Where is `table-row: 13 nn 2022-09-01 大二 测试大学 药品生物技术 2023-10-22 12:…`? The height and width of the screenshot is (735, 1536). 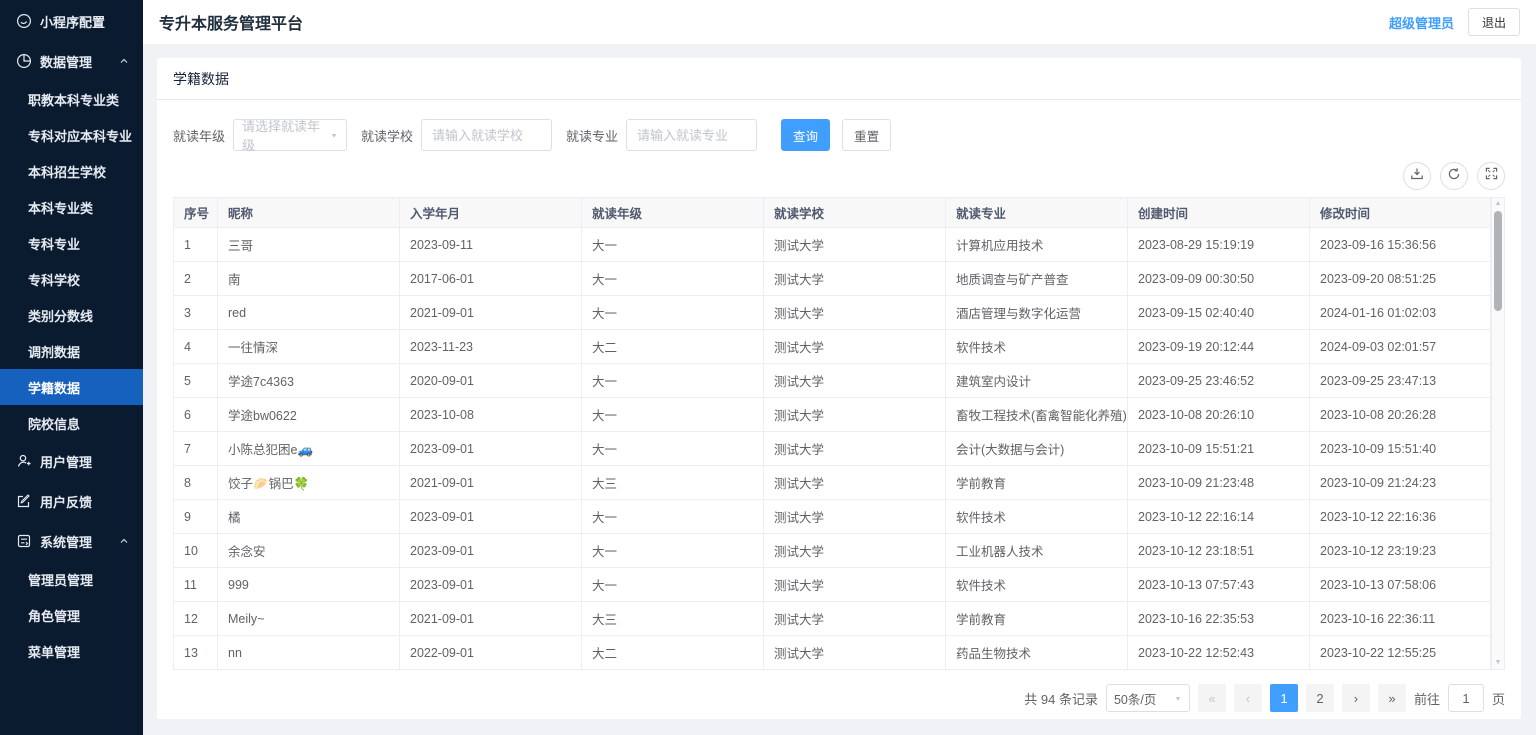 table-row: 13 nn 2022-09-01 大二 测试大学 药品生物技术 2023-10-22 12:… is located at coordinates (832, 652).